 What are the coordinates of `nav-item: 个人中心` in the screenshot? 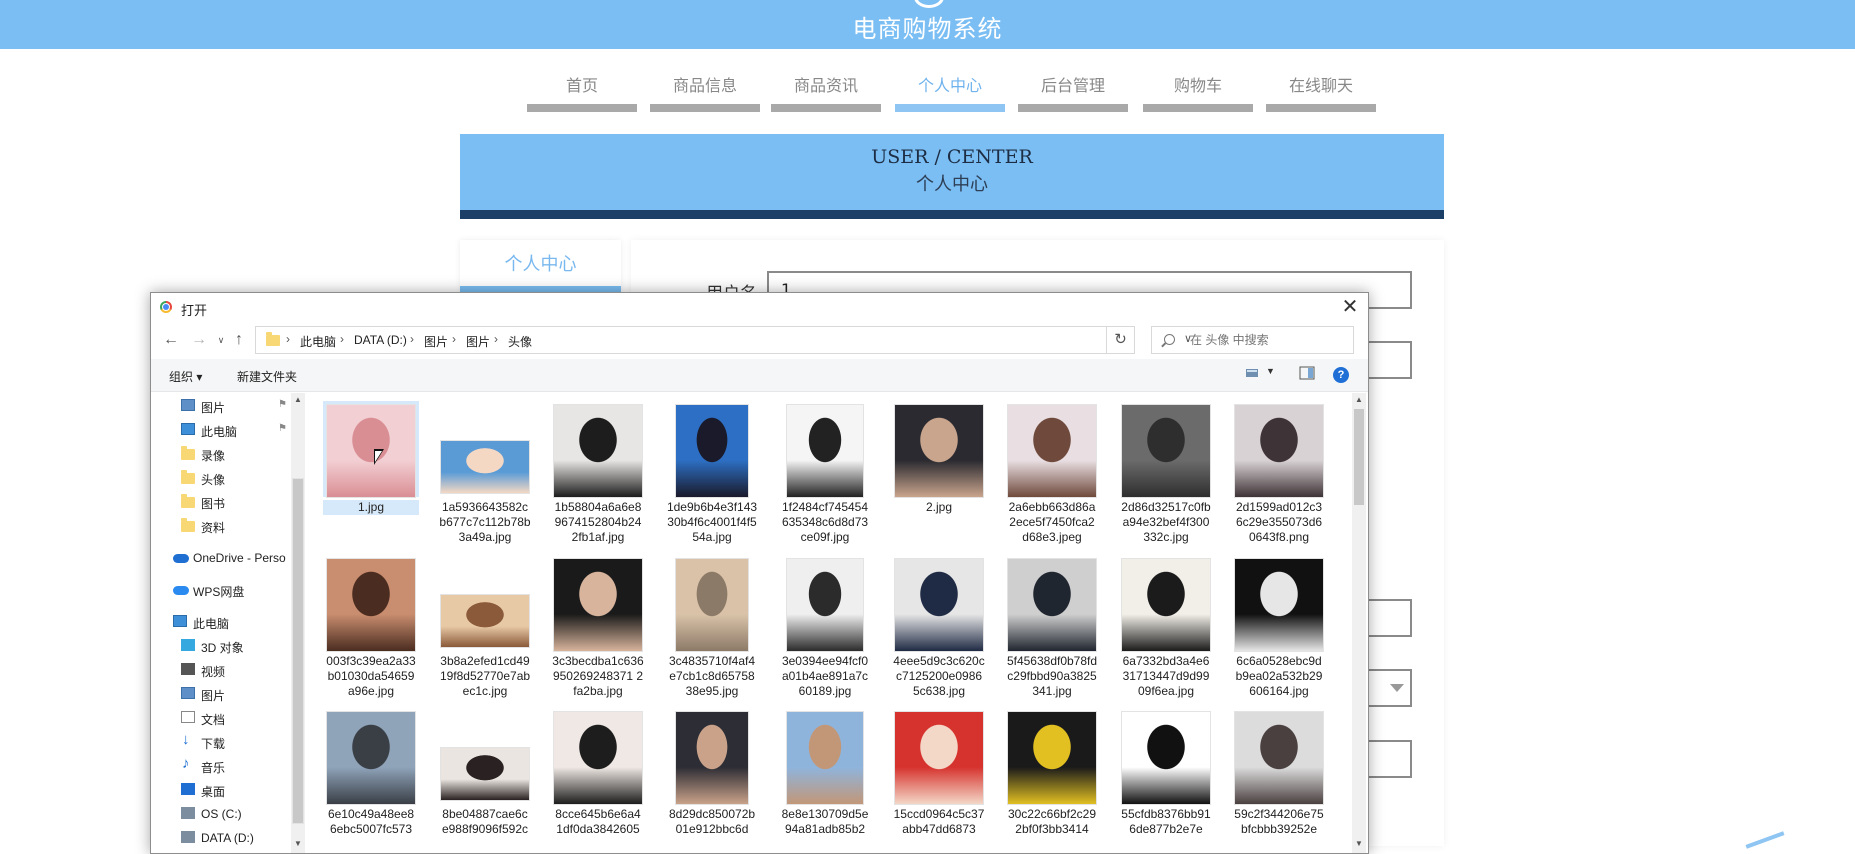 It's located at (950, 90).